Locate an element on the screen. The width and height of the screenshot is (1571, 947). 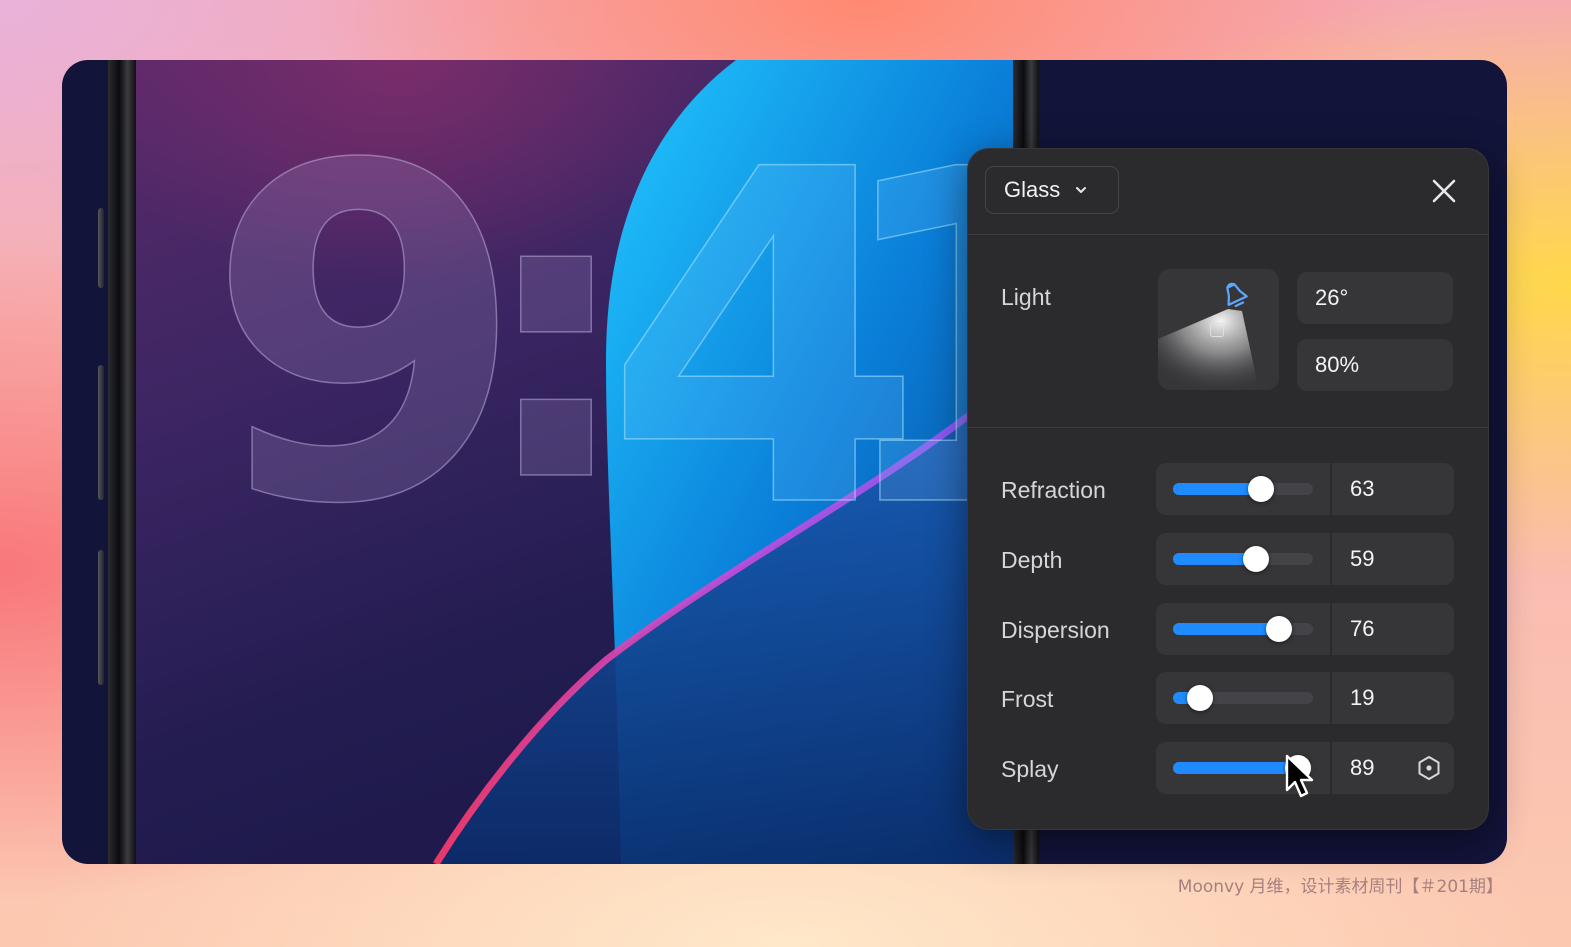
depth-slider is located at coordinates (1243, 559).